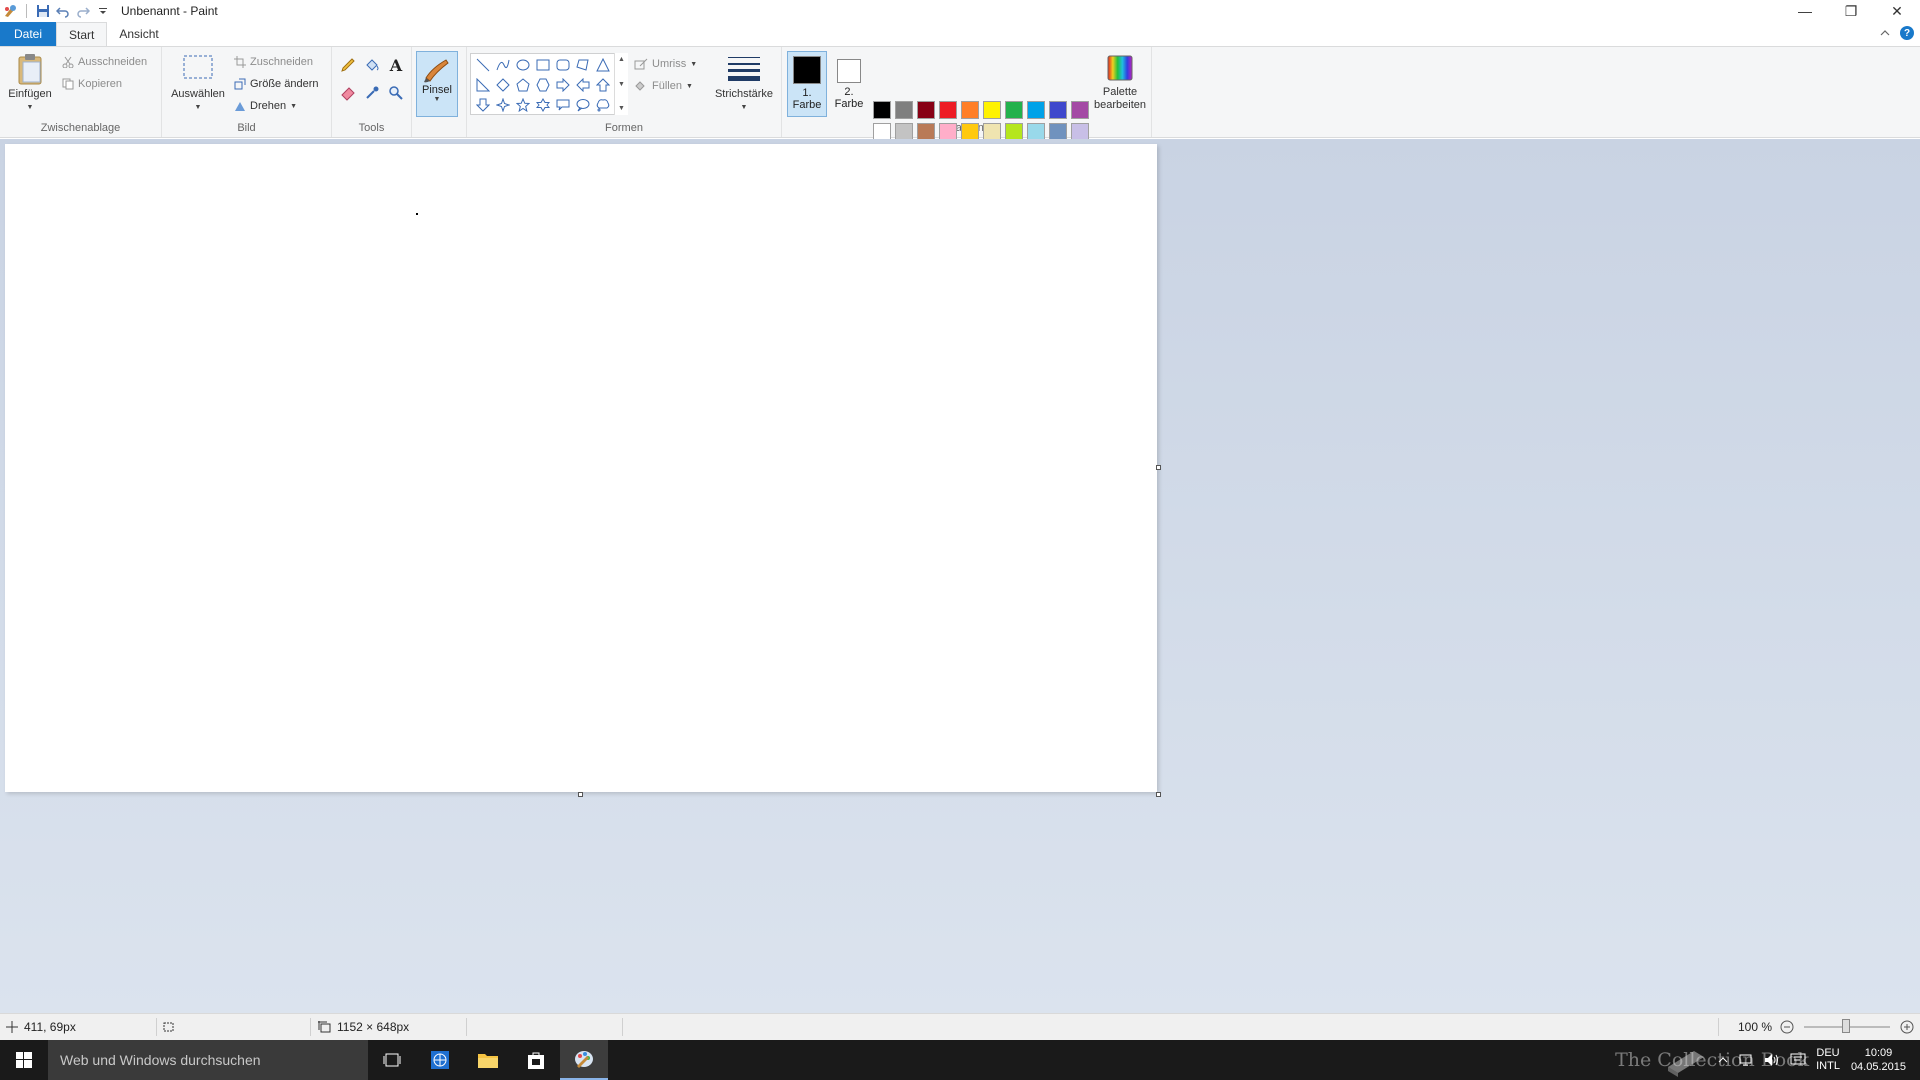  Describe the element at coordinates (1798, 1060) in the screenshot. I see `action-center-icon` at that location.